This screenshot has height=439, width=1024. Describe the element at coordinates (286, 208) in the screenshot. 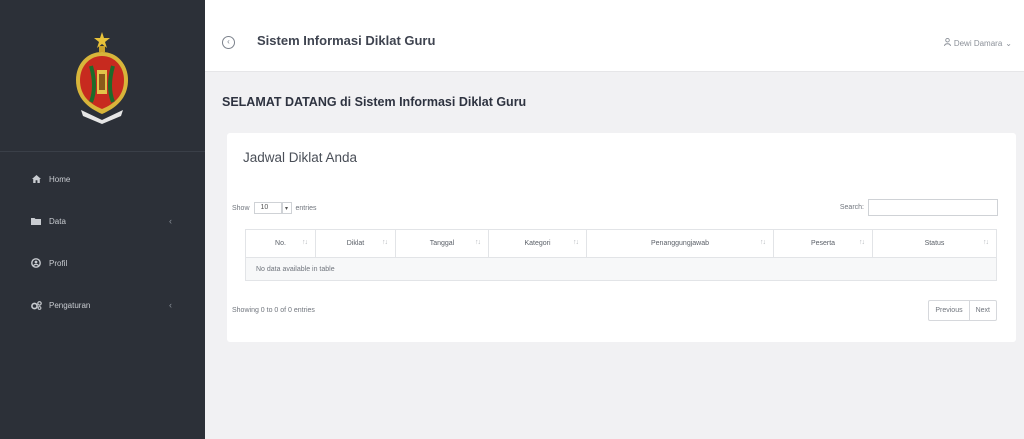

I see `select-arrow-icon: ▾` at that location.